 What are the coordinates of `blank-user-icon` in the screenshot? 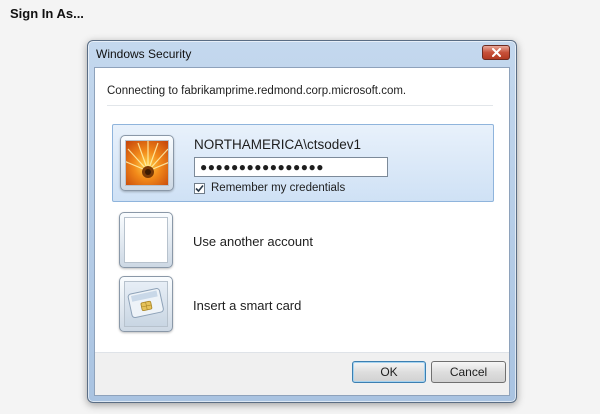 It's located at (146, 240).